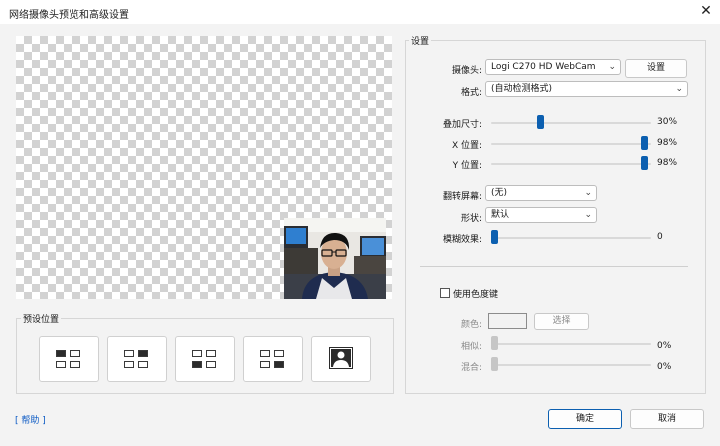  What do you see at coordinates (522, 89) in the screenshot?
I see `format-value: (自动检测格式)` at bounding box center [522, 89].